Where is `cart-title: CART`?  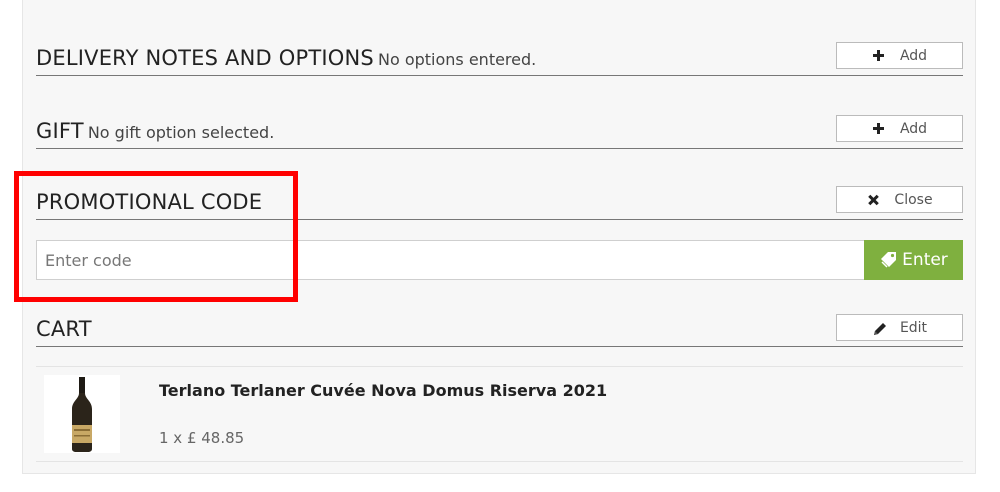 cart-title: CART is located at coordinates (64, 329).